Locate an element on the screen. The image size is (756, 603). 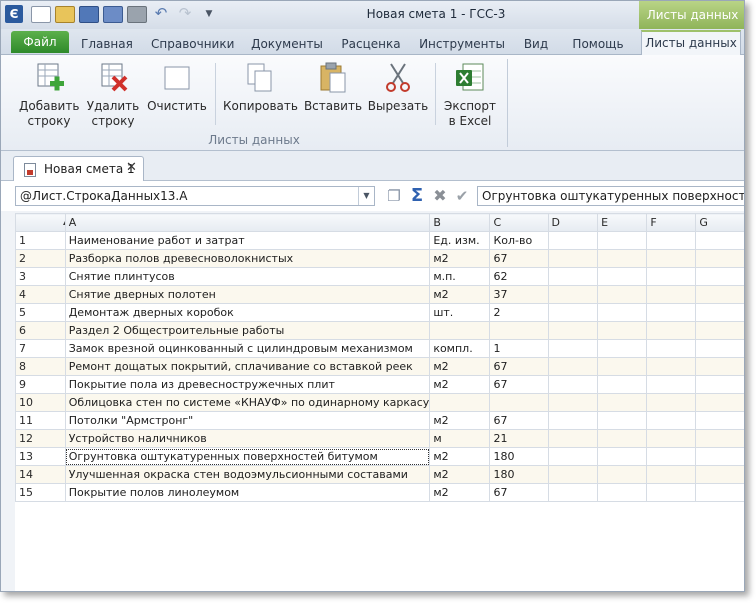
cell-name: Демонтаж дверных коробок is located at coordinates (247, 312).